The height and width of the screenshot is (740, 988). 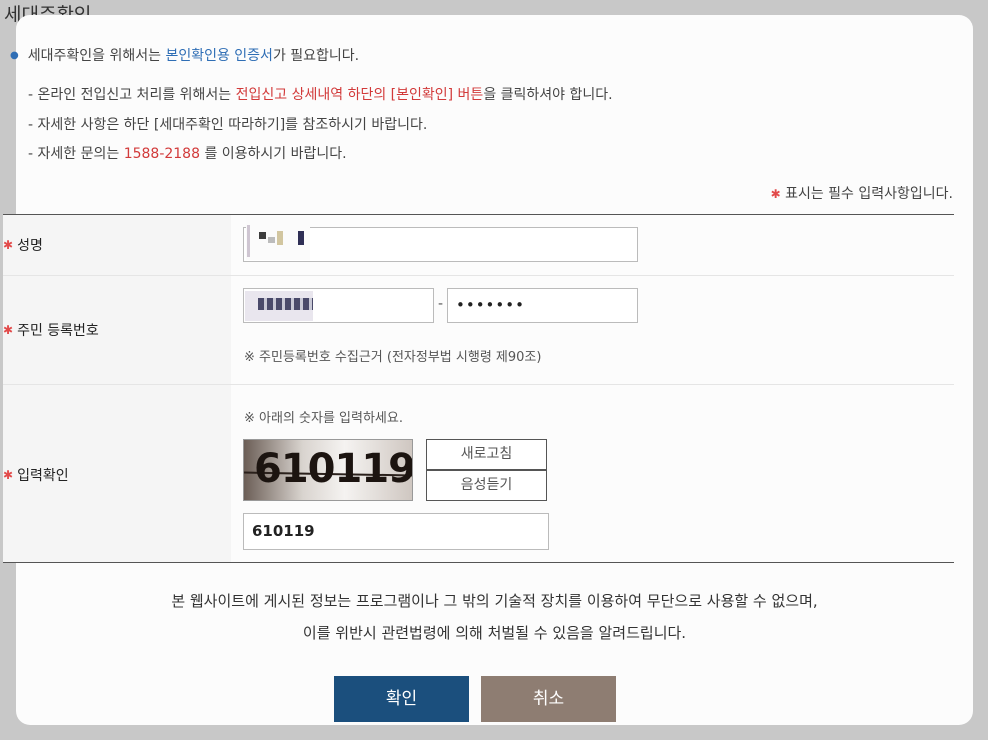 I want to click on captcha-refresh-button: 새로고침, so click(x=486, y=454).